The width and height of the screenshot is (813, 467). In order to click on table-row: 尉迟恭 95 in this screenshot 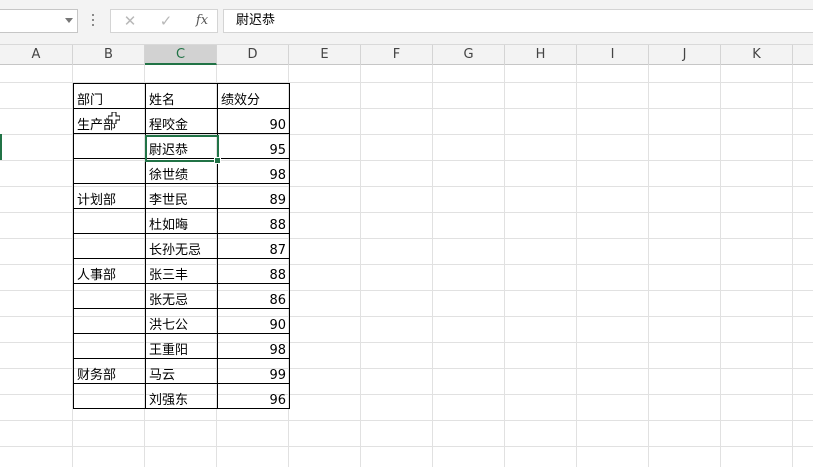, I will do `click(181, 146)`.